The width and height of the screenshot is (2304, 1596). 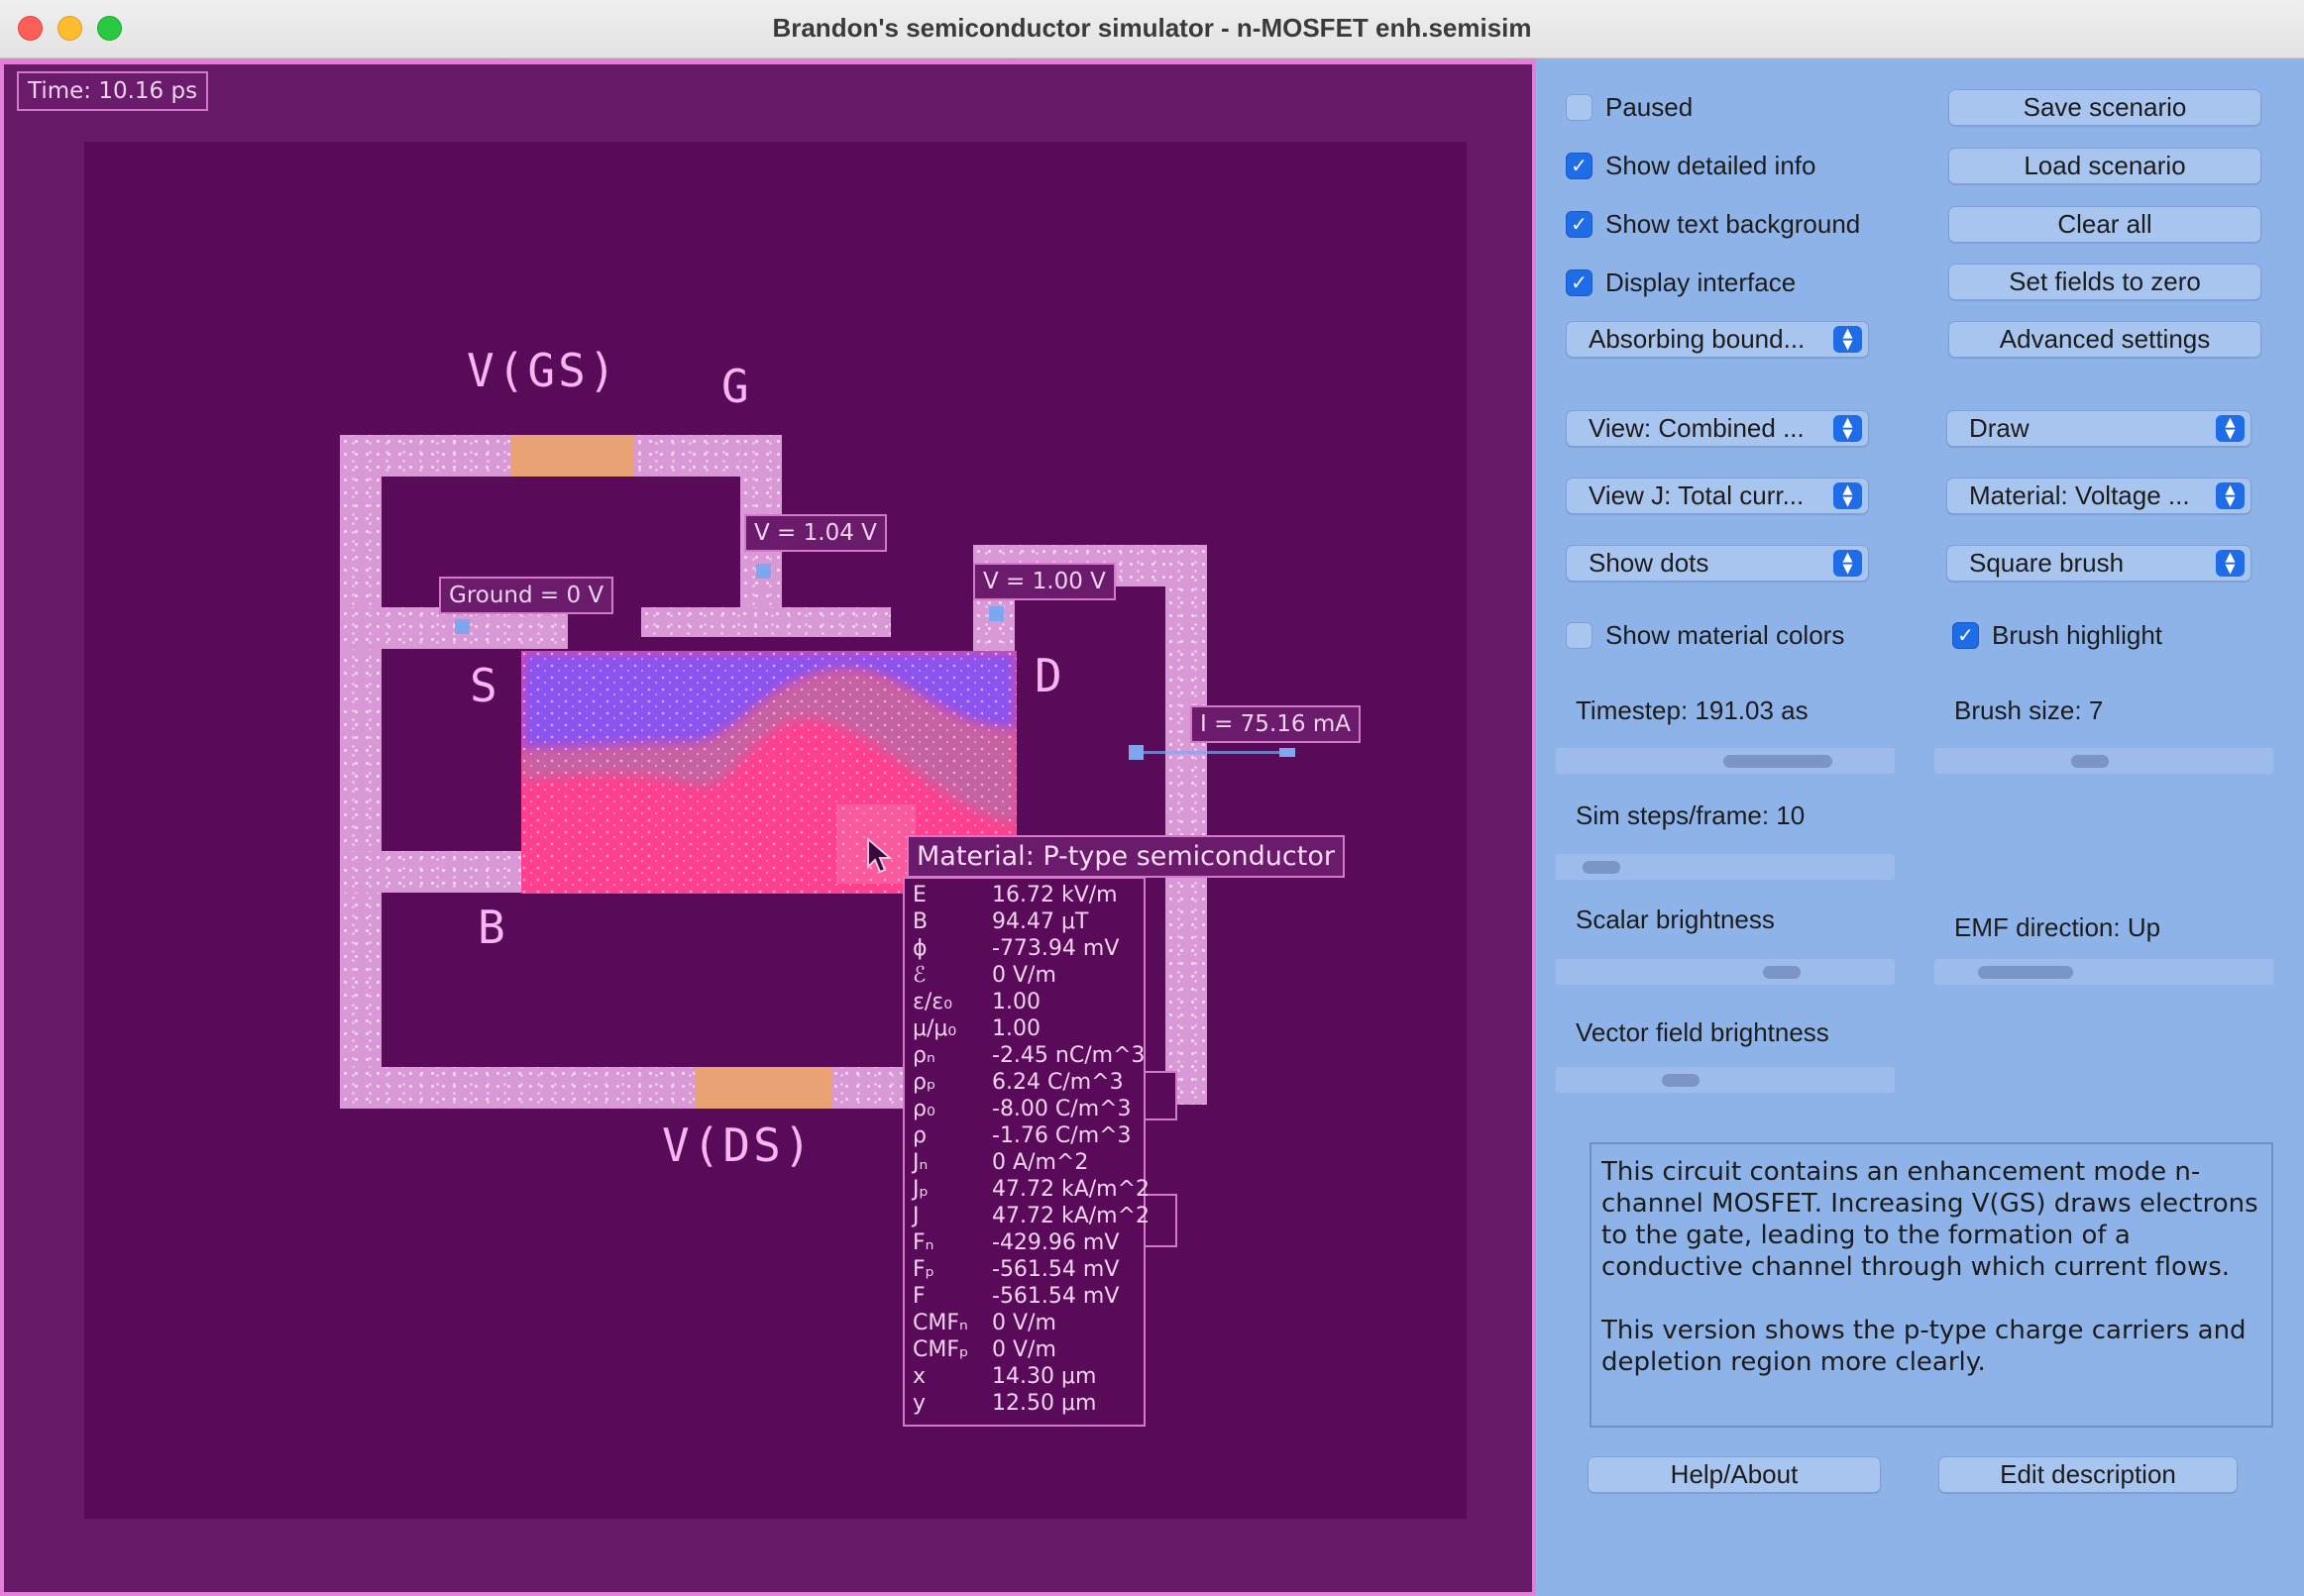 What do you see at coordinates (1701, 281) in the screenshot?
I see `display-interface-label: Display interface` at bounding box center [1701, 281].